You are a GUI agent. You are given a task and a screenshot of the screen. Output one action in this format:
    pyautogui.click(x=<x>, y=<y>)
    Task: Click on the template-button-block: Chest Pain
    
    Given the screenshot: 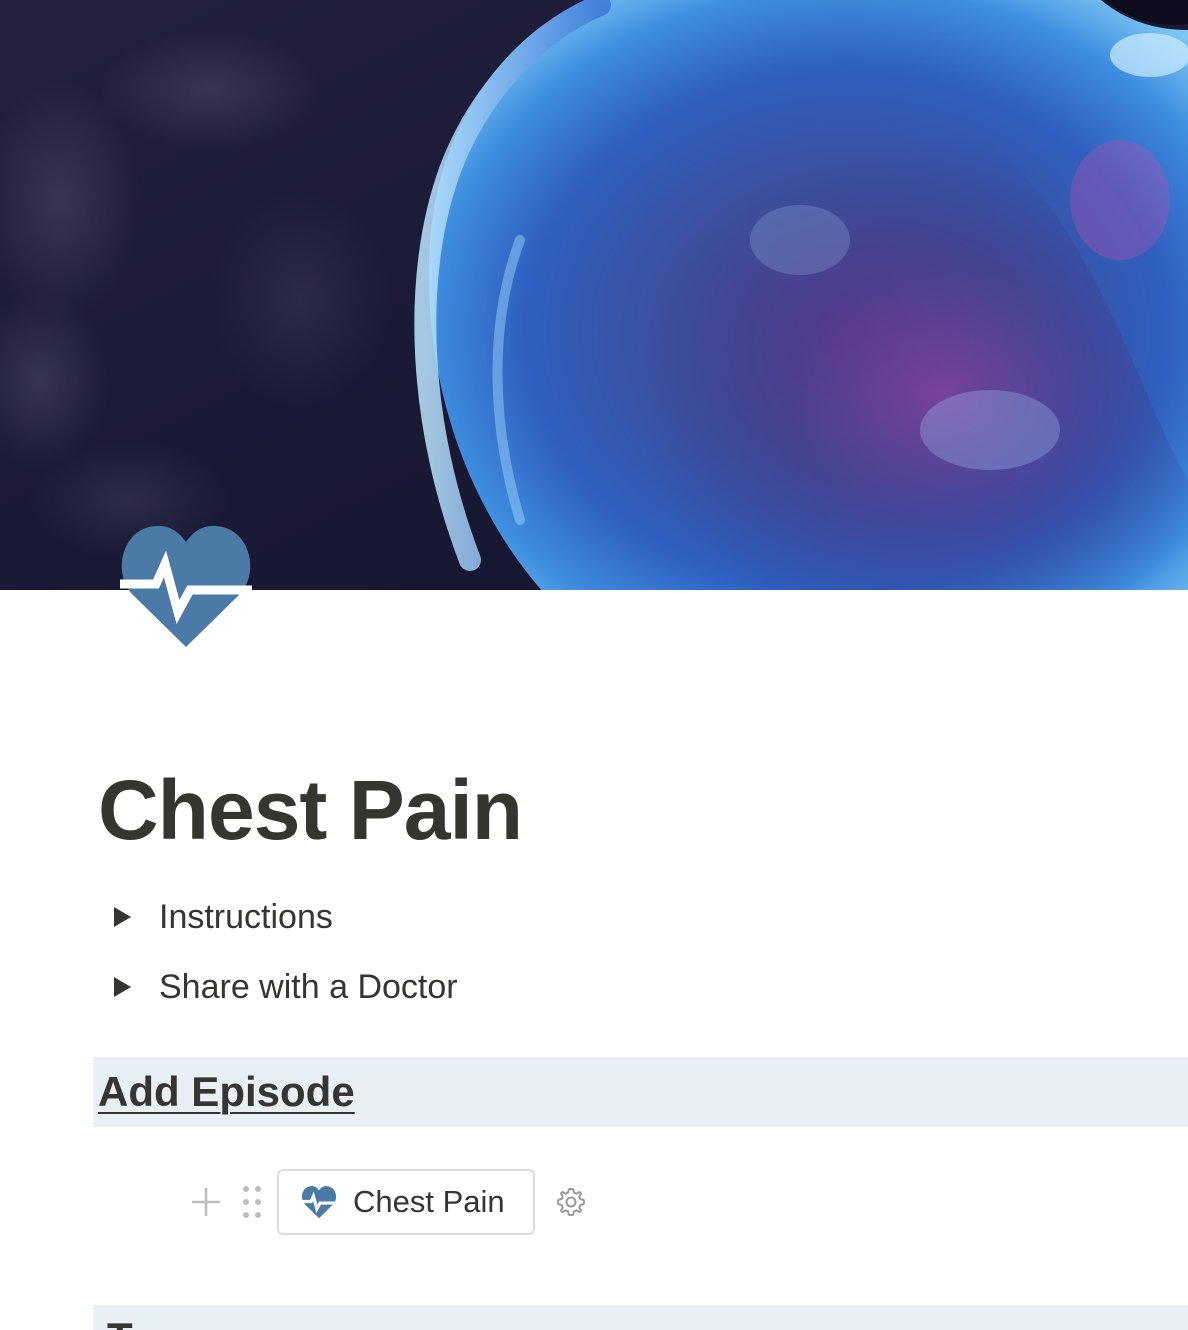 What is the action you would take?
    pyautogui.click(x=387, y=1202)
    